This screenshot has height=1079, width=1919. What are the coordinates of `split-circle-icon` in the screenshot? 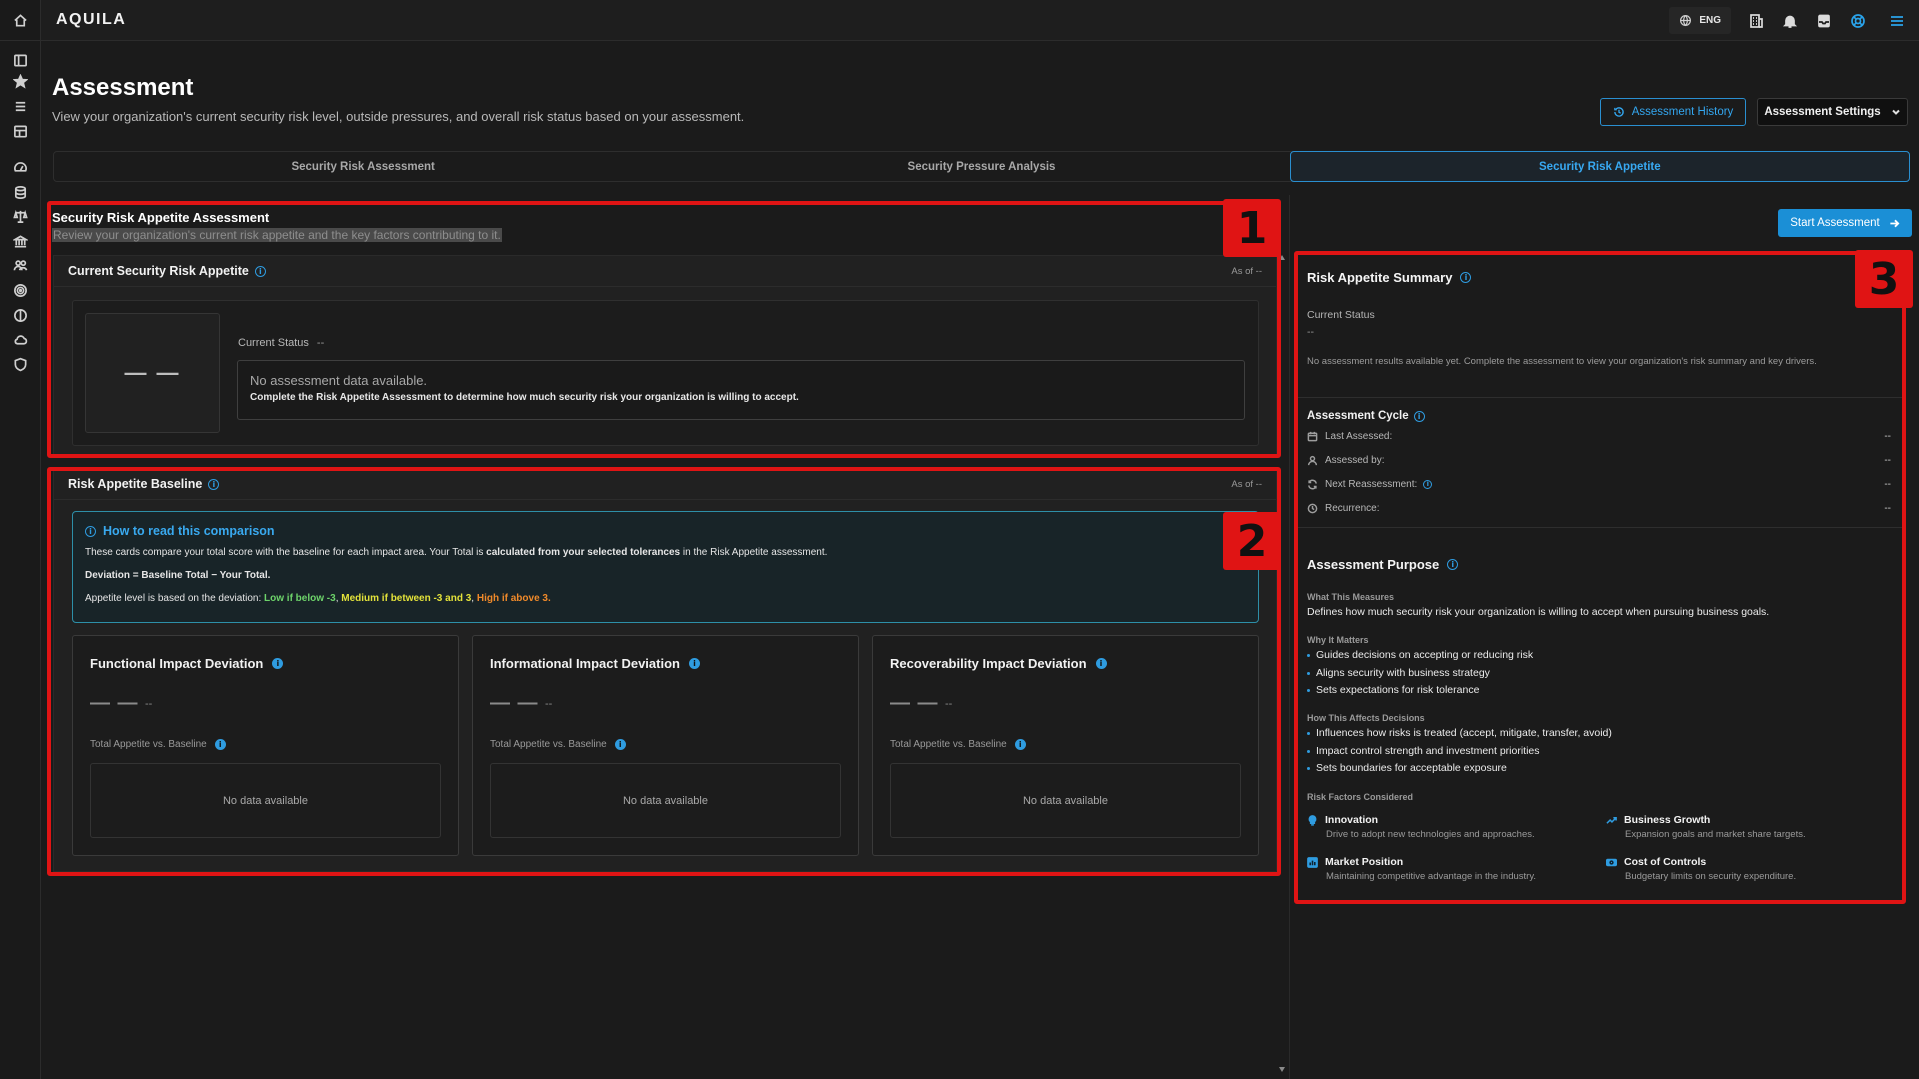 It's located at (20, 315).